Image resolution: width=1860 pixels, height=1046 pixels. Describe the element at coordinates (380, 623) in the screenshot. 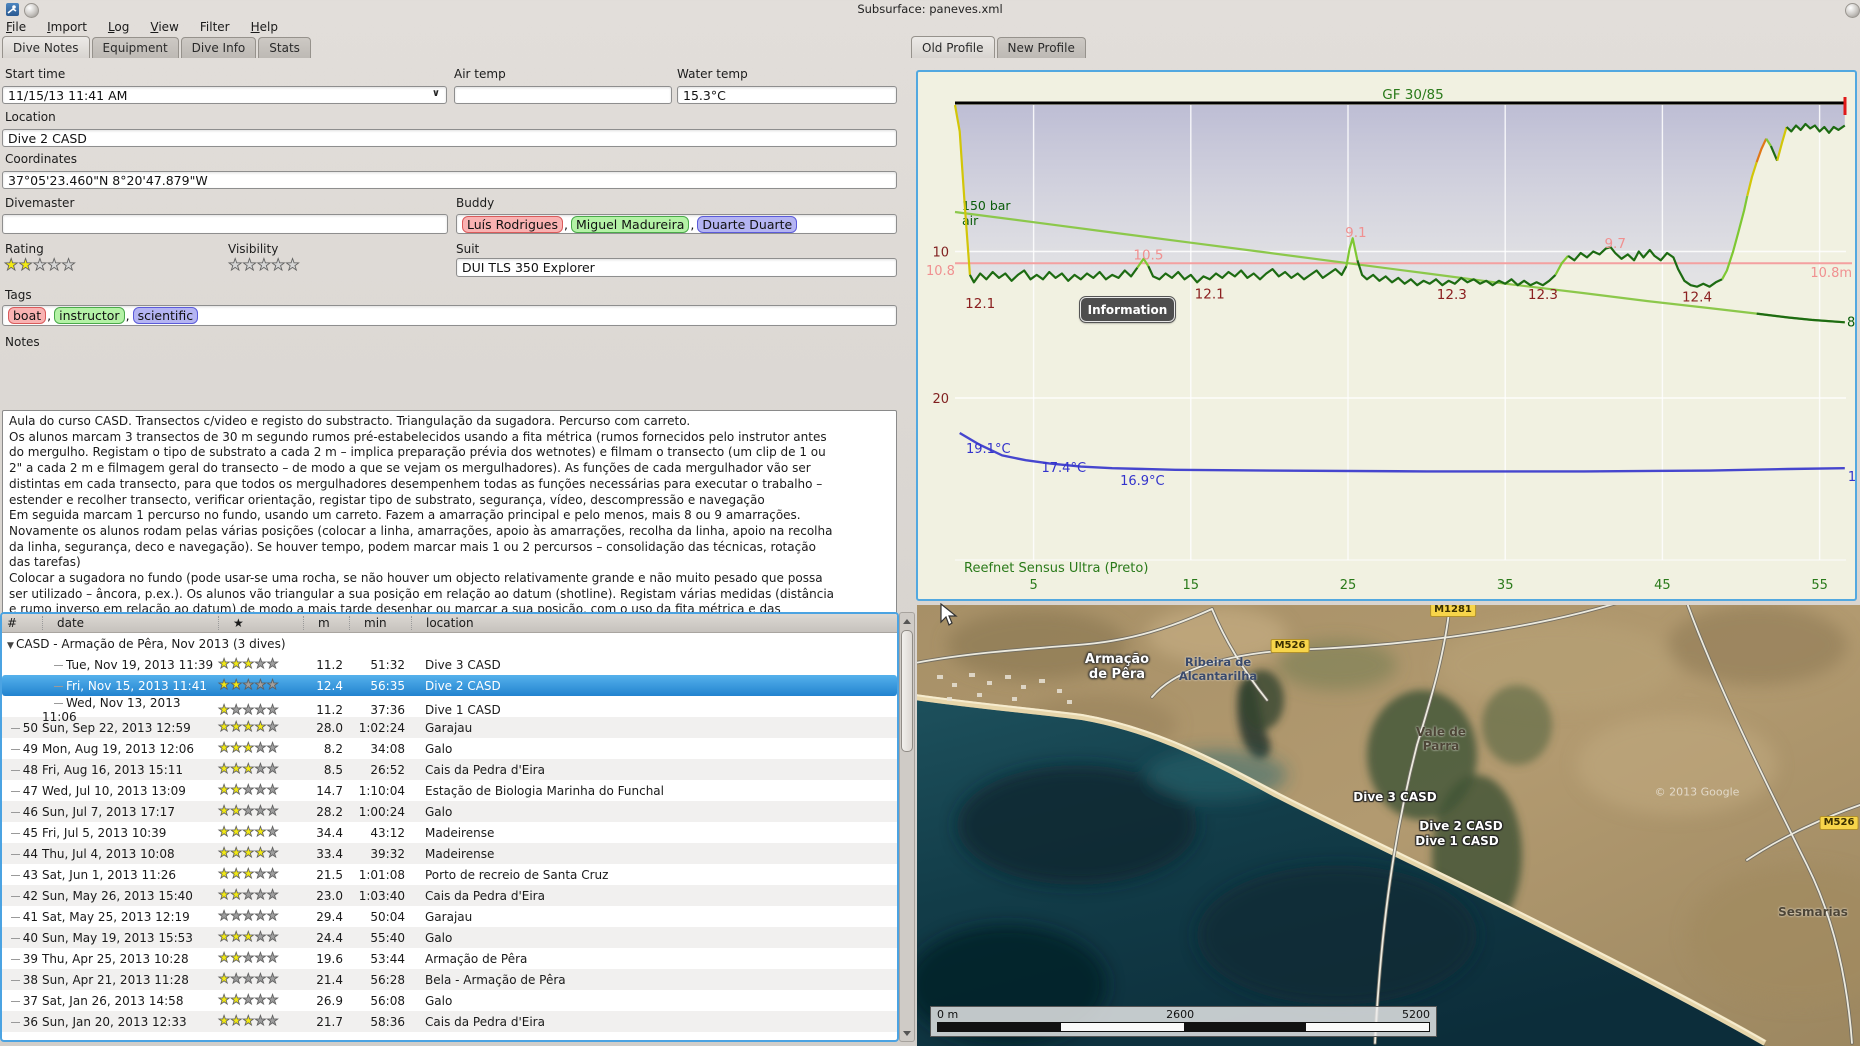

I see `column-header-min: min` at that location.